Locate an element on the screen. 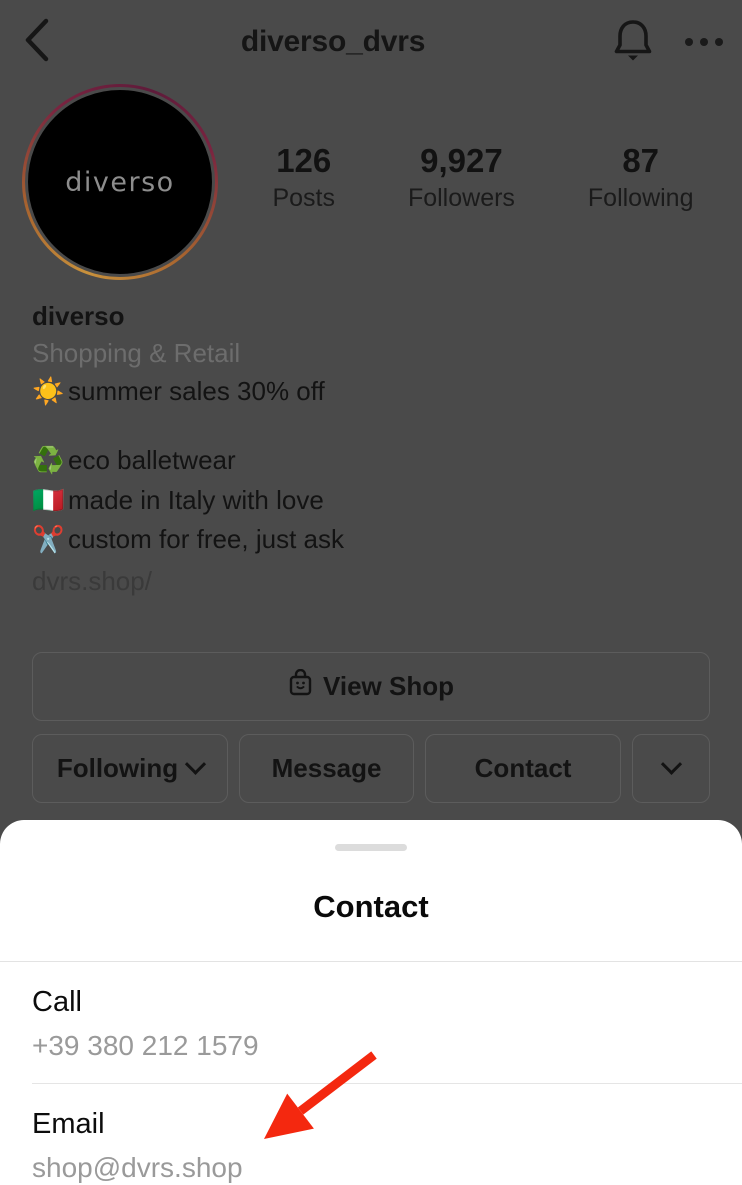 The width and height of the screenshot is (742, 1185). bio-line-eco: ♻️ eco balletwear is located at coordinates (375, 460).